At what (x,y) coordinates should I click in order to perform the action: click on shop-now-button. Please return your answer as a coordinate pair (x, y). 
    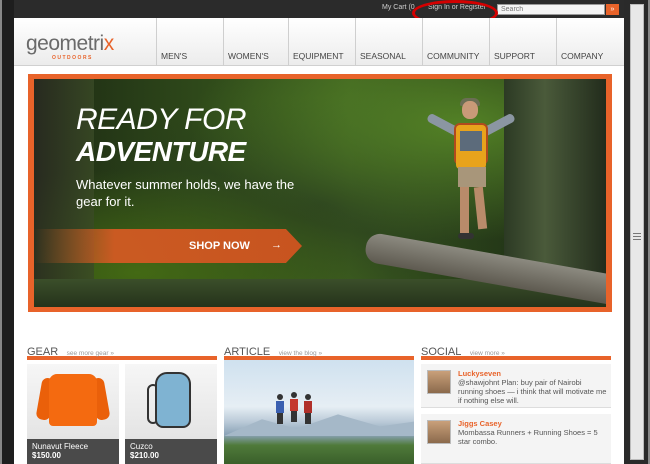
    Looking at the image, I should click on (168, 246).